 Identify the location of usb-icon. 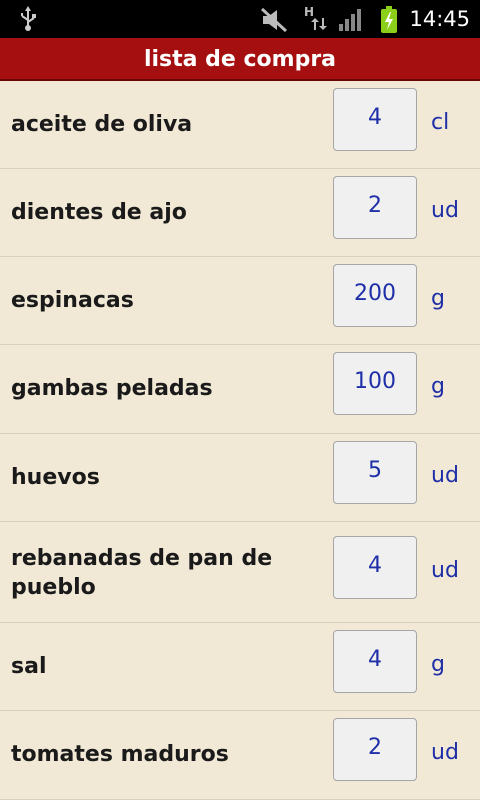
(28, 21).